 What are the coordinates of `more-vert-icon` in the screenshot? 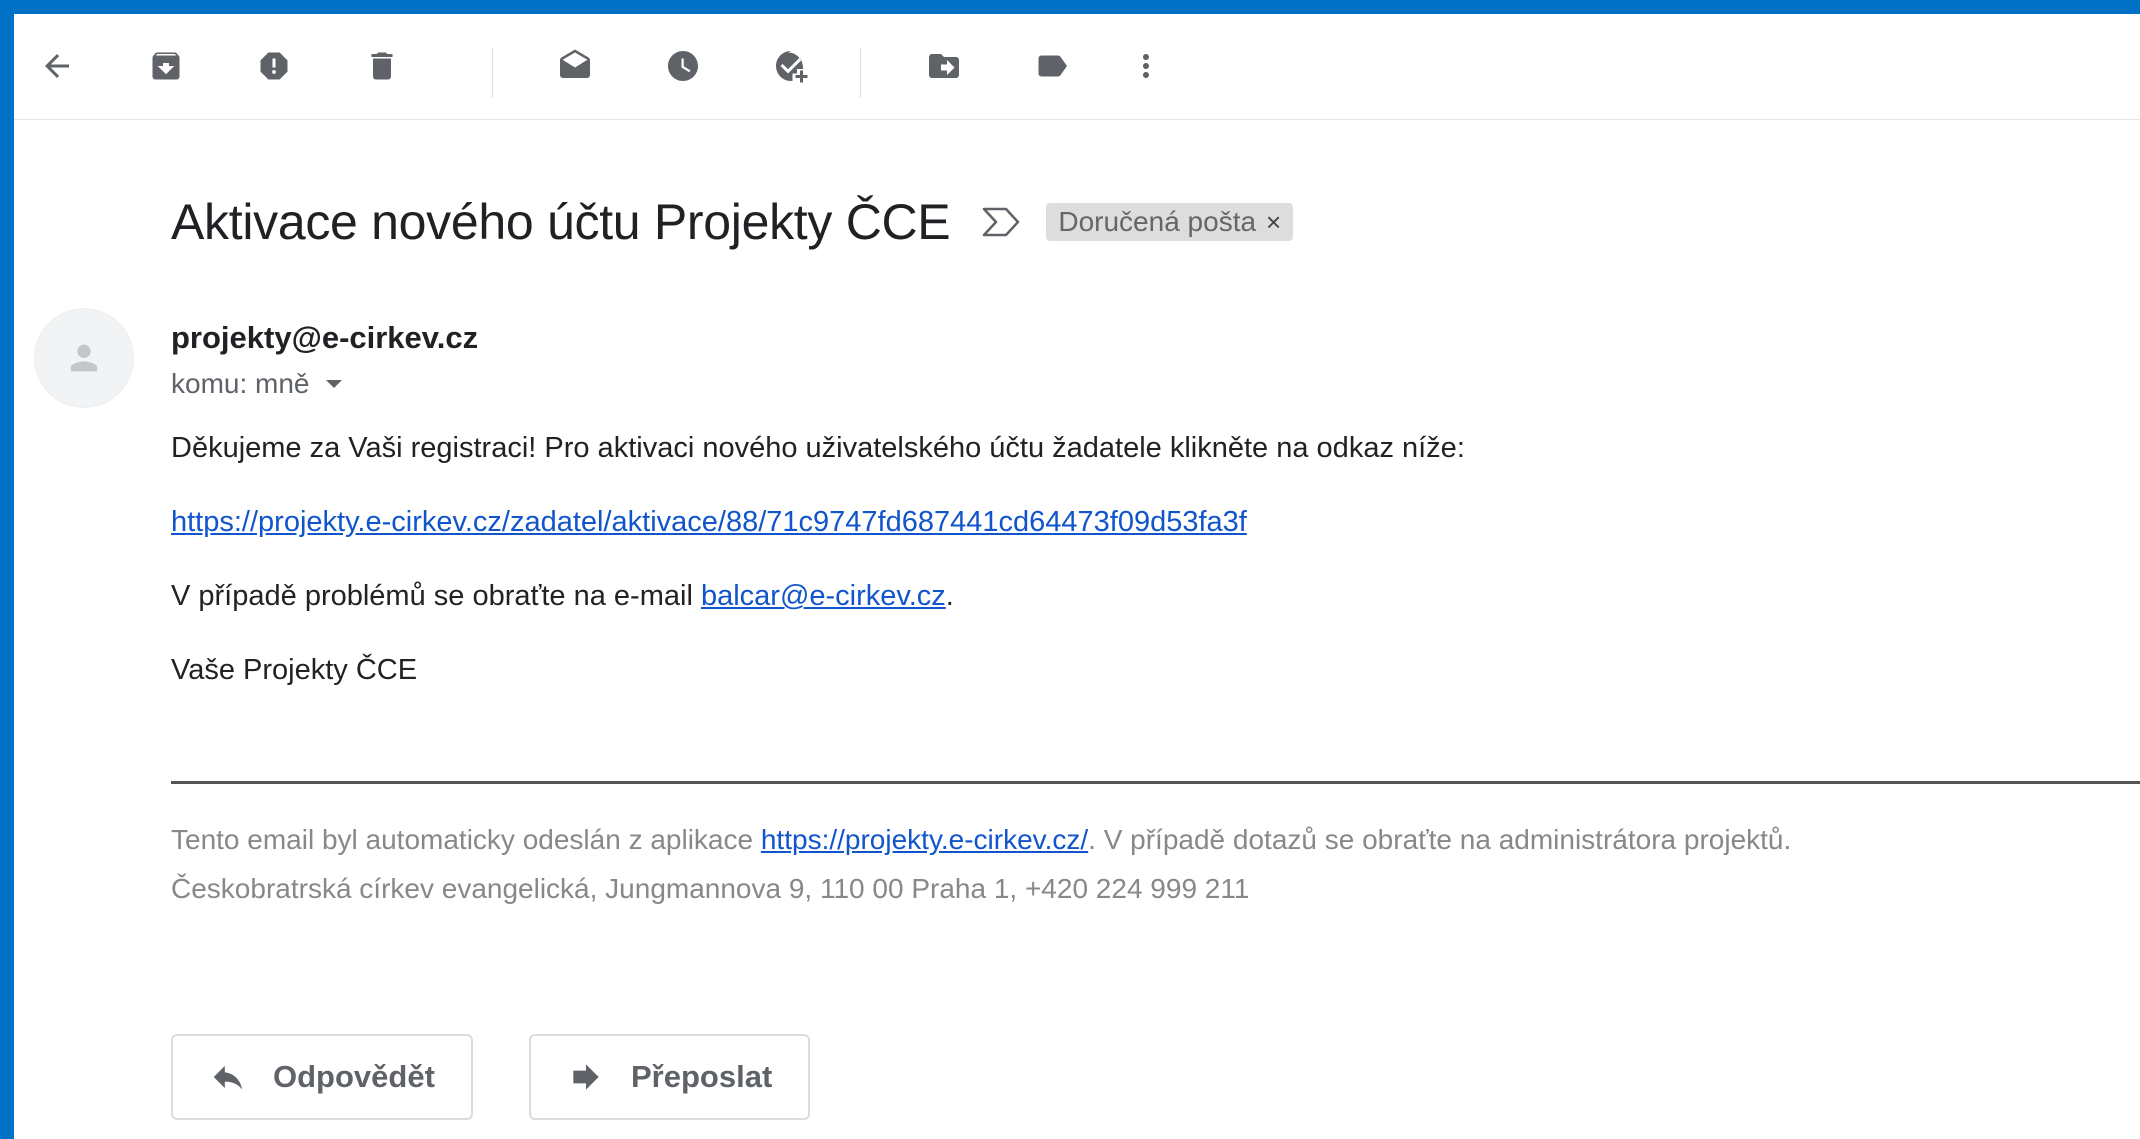 It's located at (1146, 66).